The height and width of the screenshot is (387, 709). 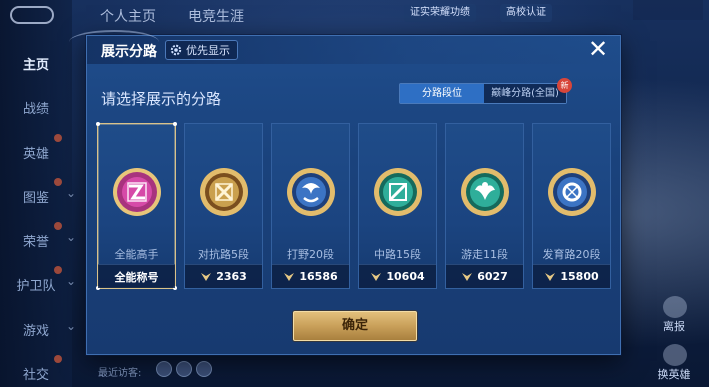 What do you see at coordinates (525, 93) in the screenshot?
I see `tab-peak-lane-label: 巅峰分路(全国)` at bounding box center [525, 93].